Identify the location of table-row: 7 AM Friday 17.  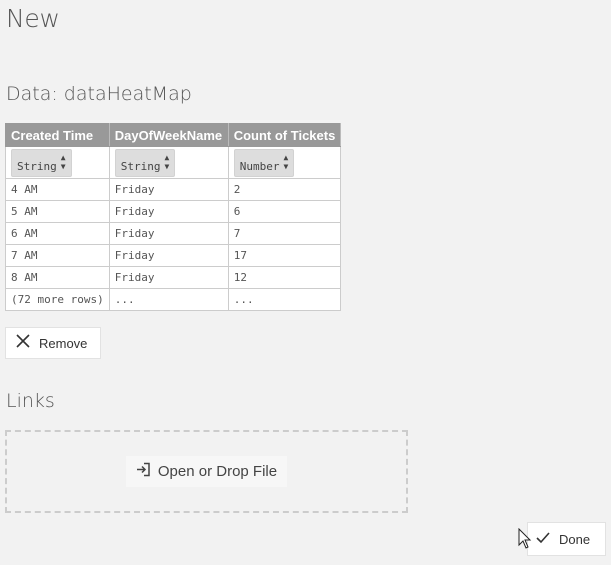
(173, 255).